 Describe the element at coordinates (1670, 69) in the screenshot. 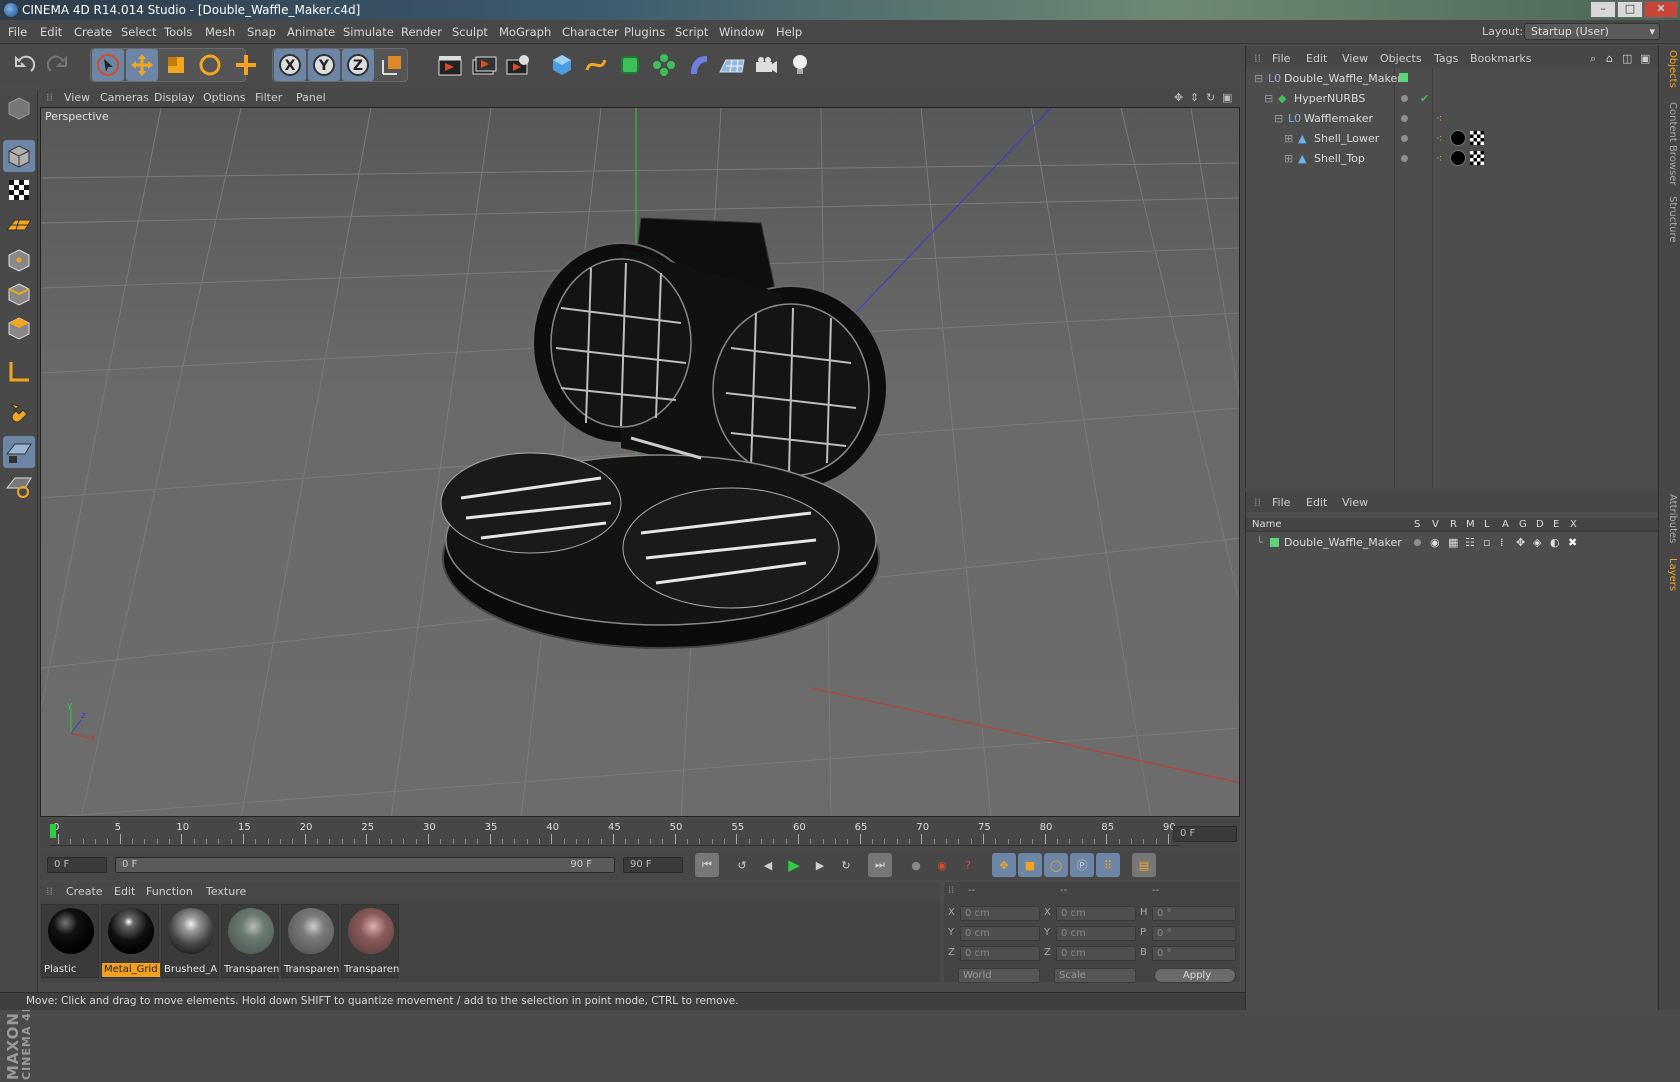

I see `tab-objects: Objects` at that location.